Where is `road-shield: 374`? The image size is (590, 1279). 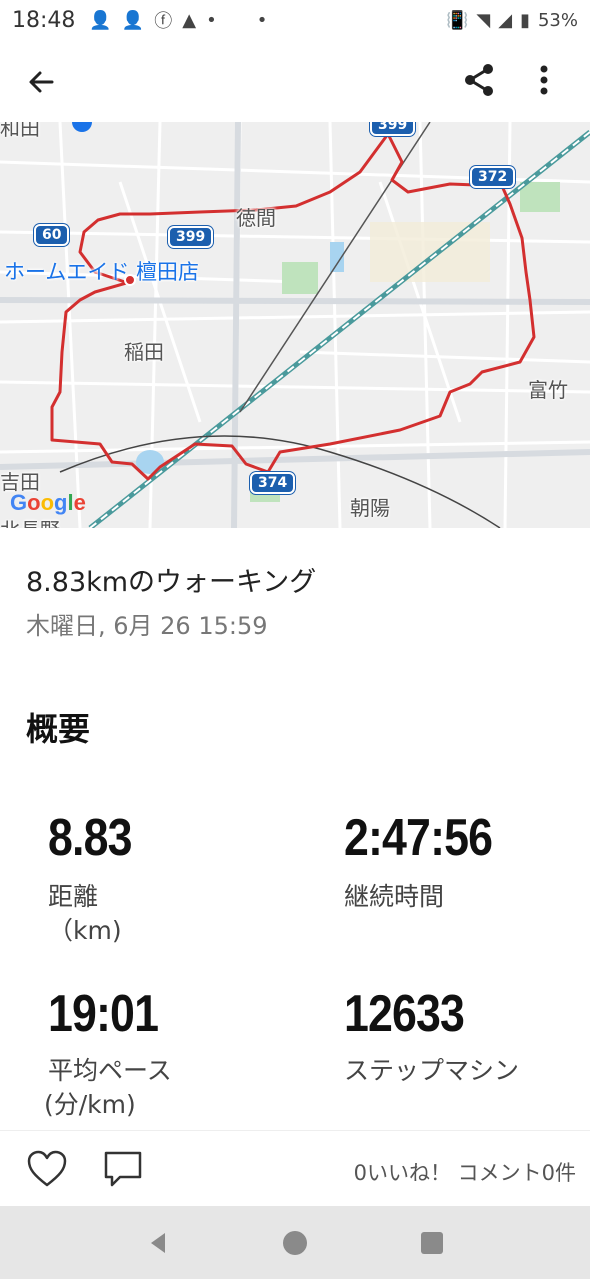
road-shield: 374 is located at coordinates (273, 483).